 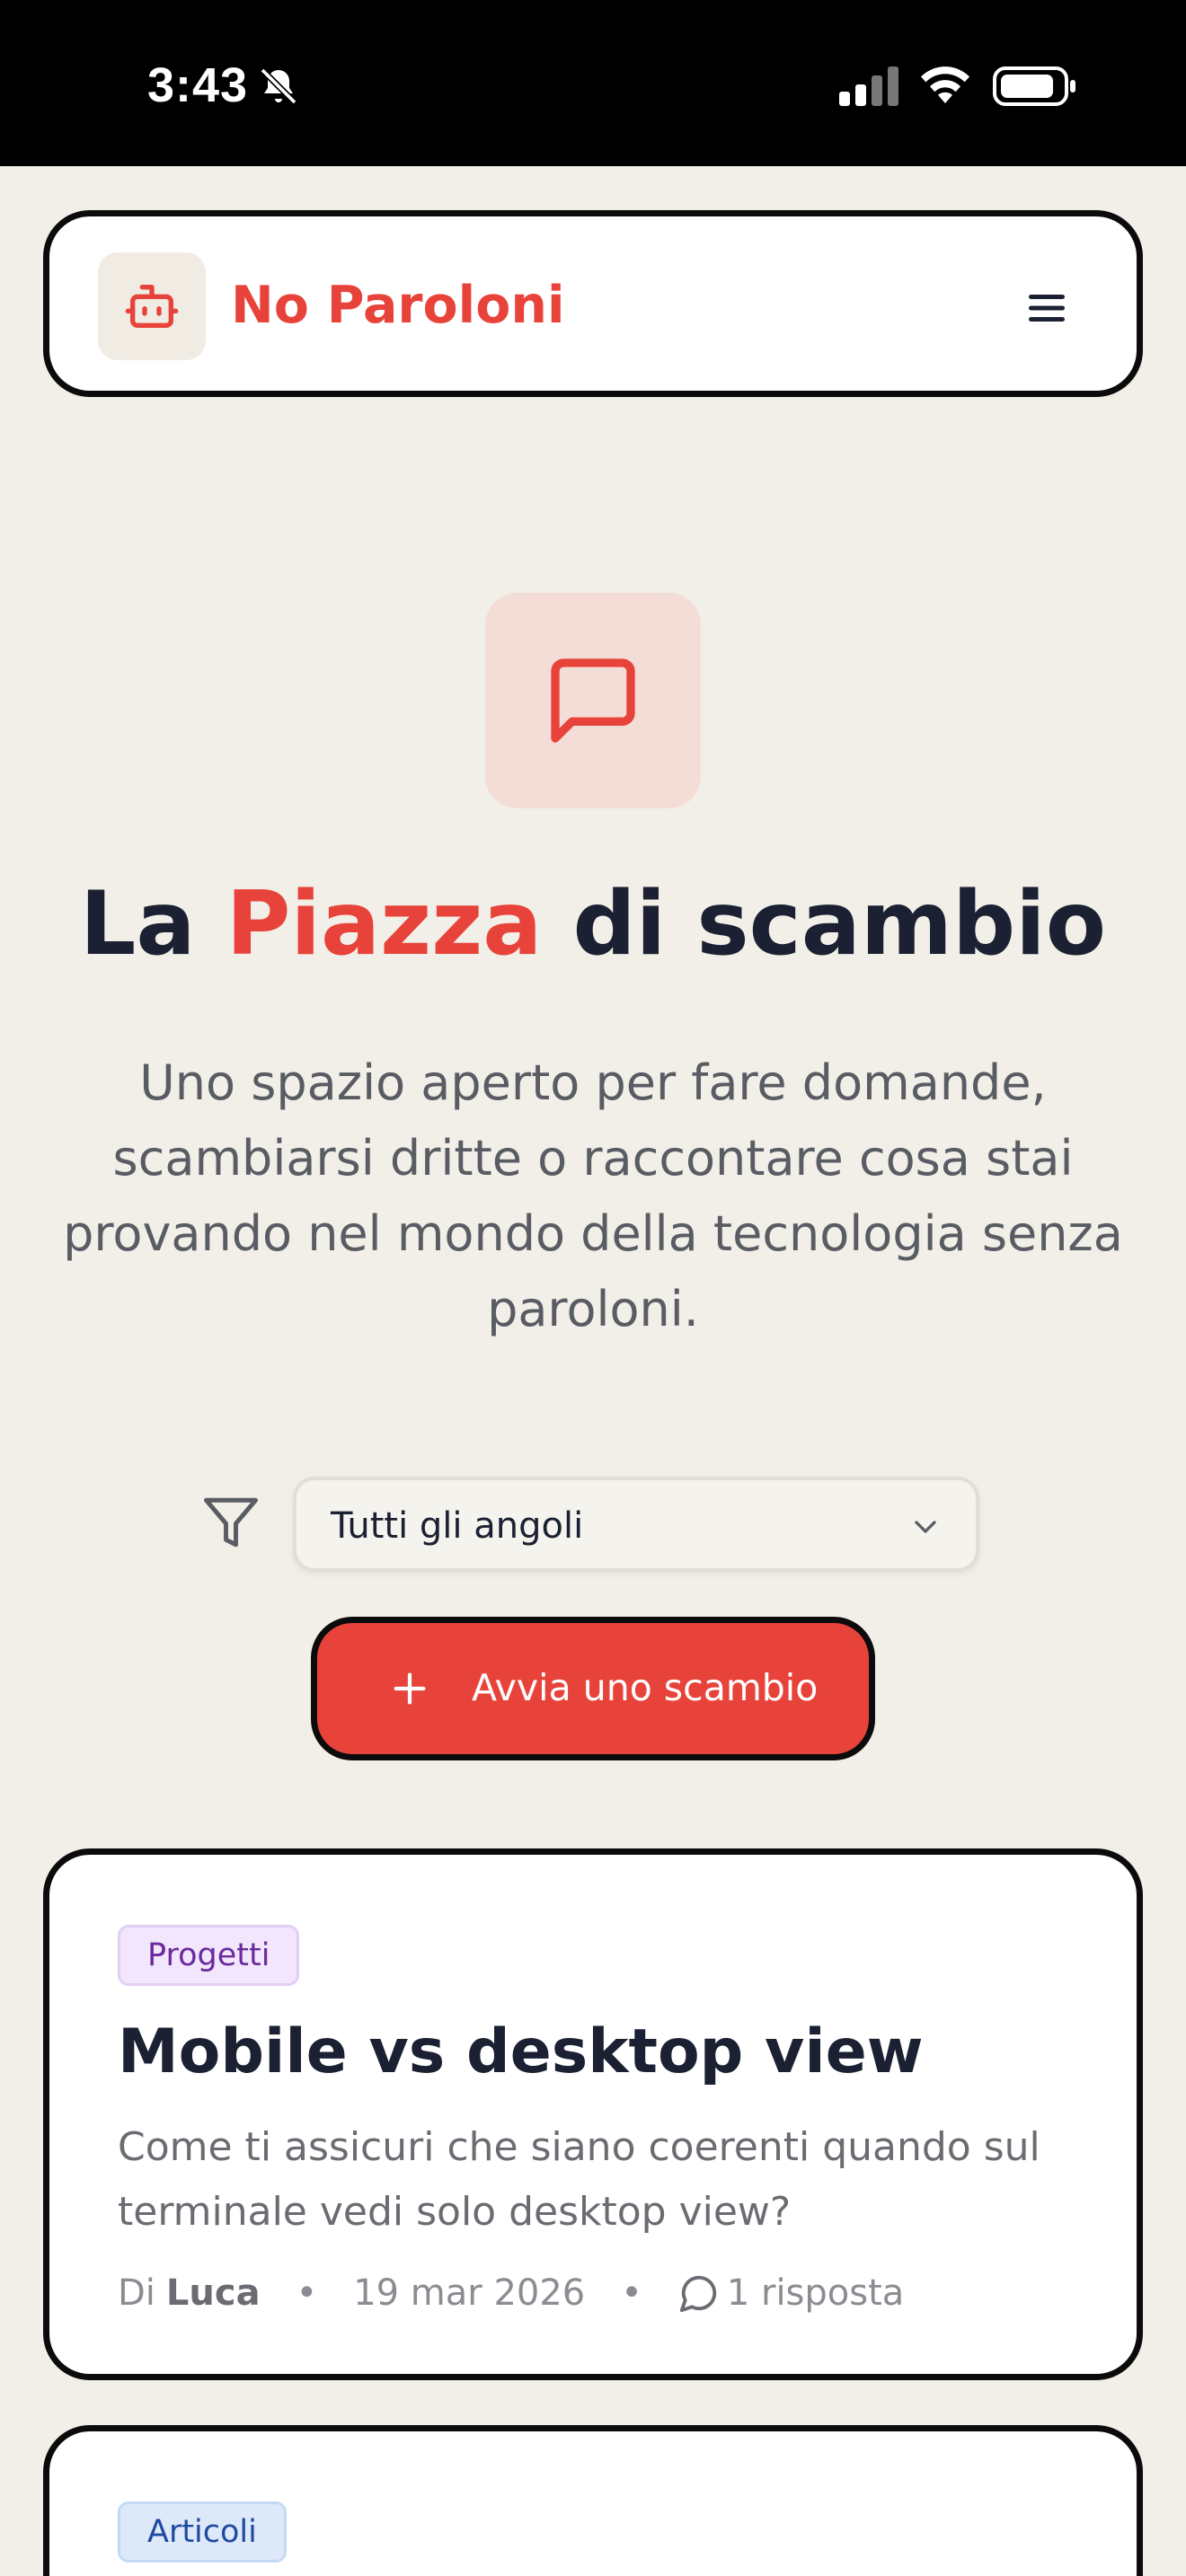 I want to click on robot-icon, so click(x=152, y=306).